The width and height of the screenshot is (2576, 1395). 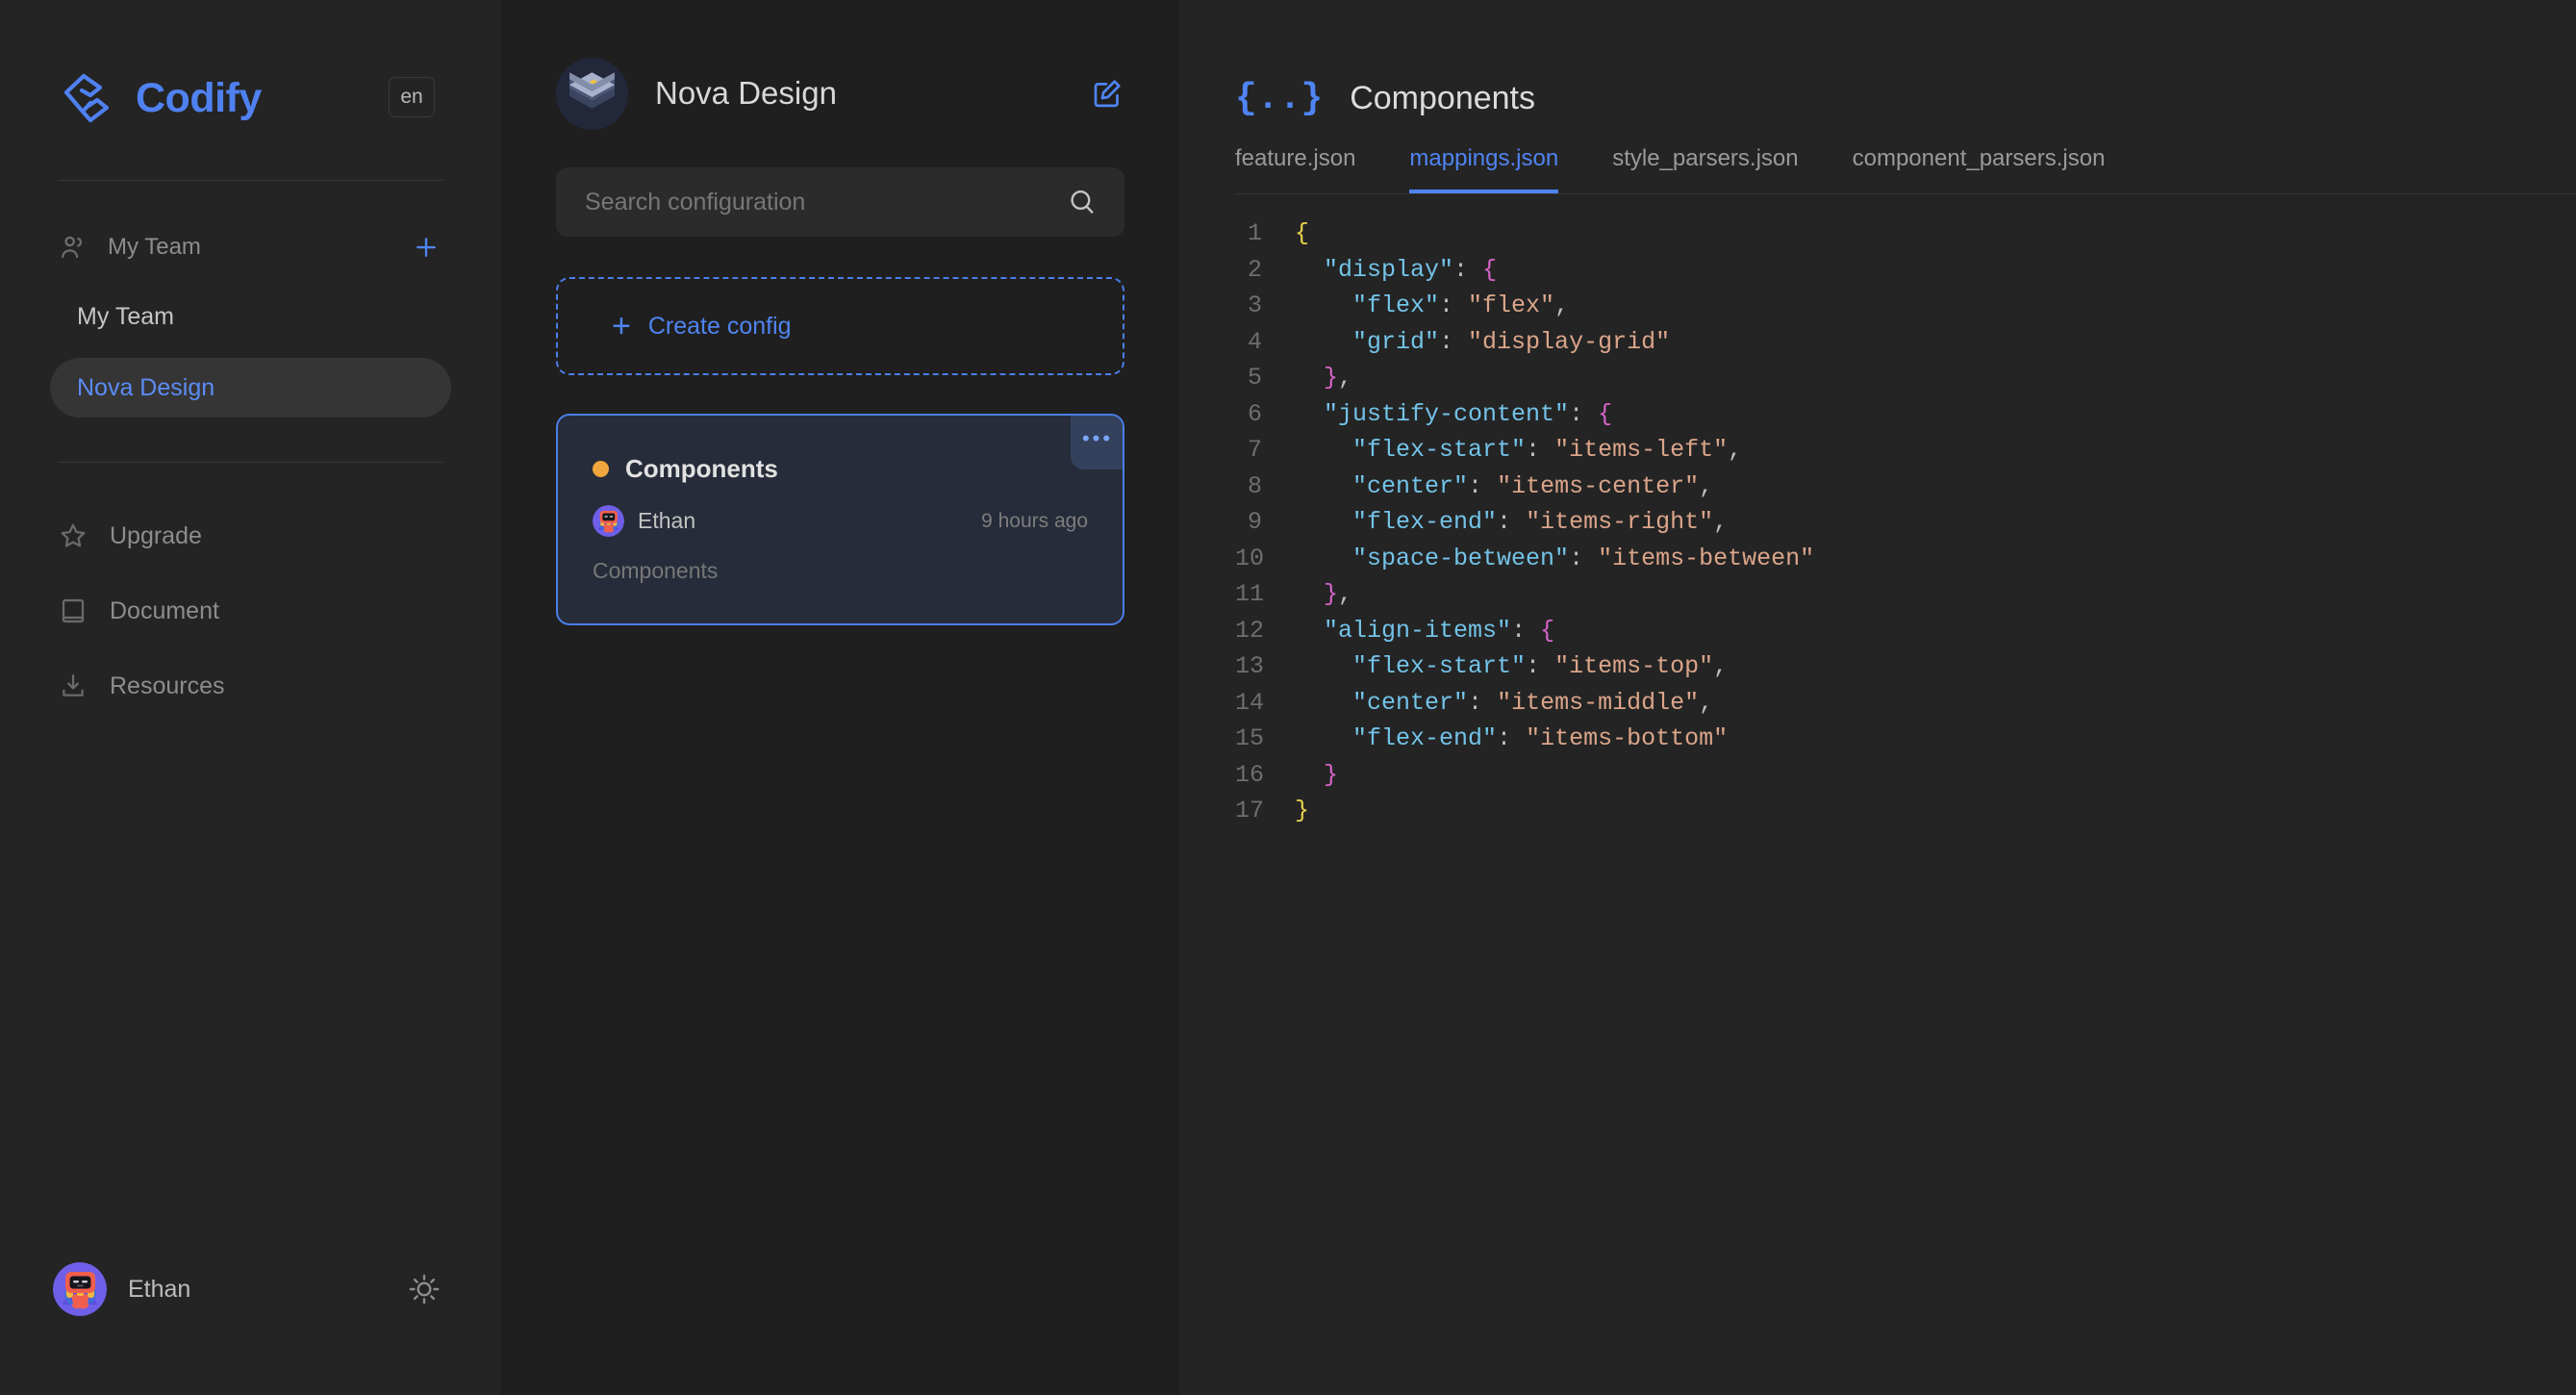 What do you see at coordinates (1254, 341) in the screenshot?
I see `line-number: 4` at bounding box center [1254, 341].